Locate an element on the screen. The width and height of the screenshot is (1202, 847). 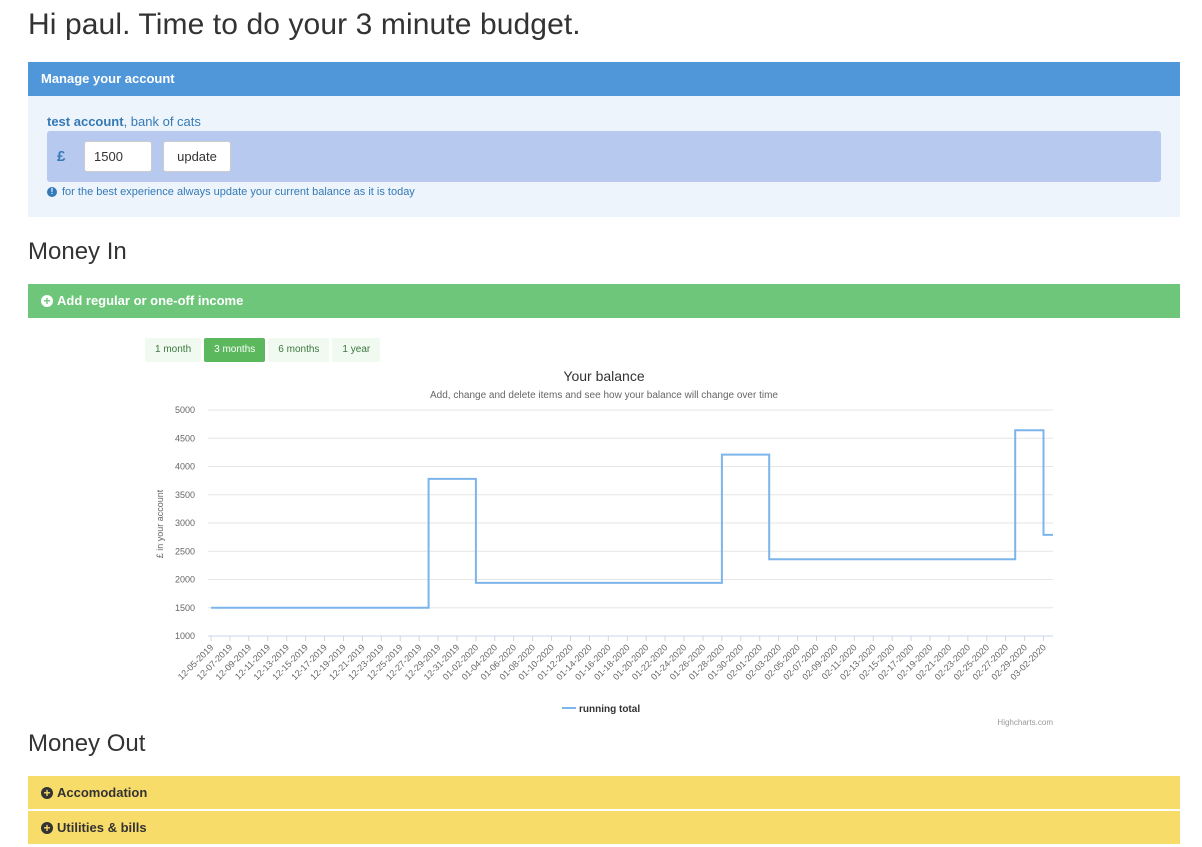
y-tick-label: 5000 is located at coordinates (185, 410).